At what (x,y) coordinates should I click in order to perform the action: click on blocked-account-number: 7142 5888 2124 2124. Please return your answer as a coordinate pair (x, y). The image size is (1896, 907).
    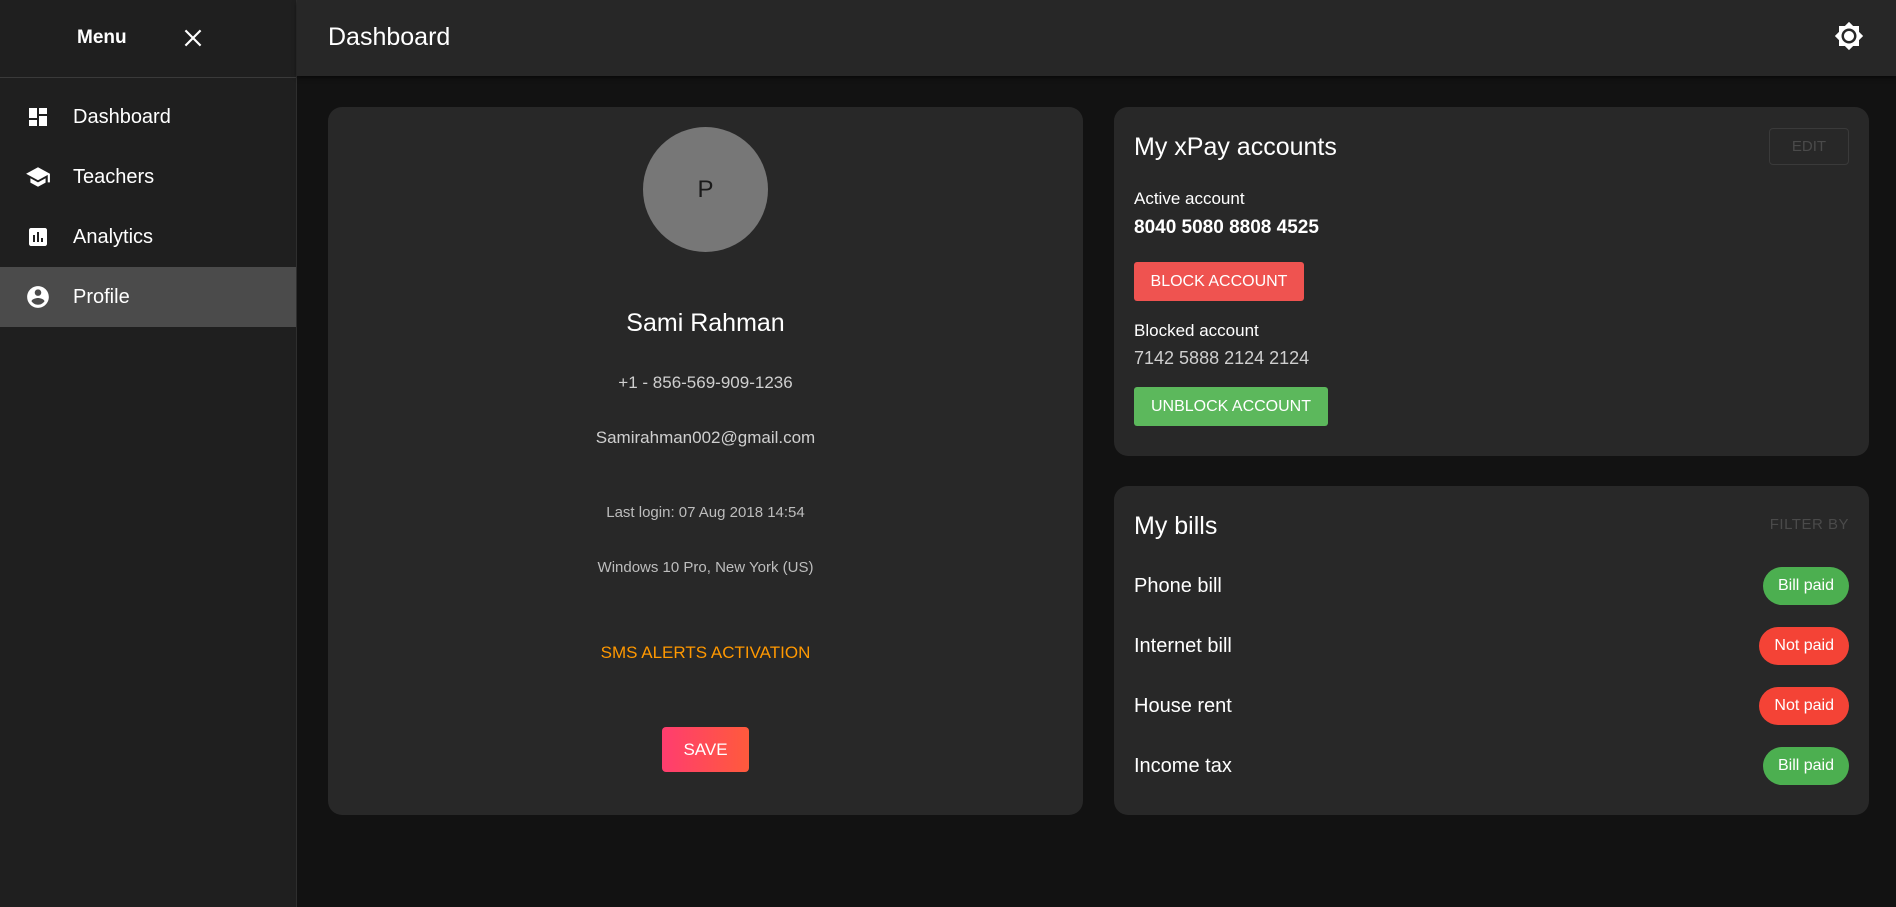
    Looking at the image, I should click on (1222, 358).